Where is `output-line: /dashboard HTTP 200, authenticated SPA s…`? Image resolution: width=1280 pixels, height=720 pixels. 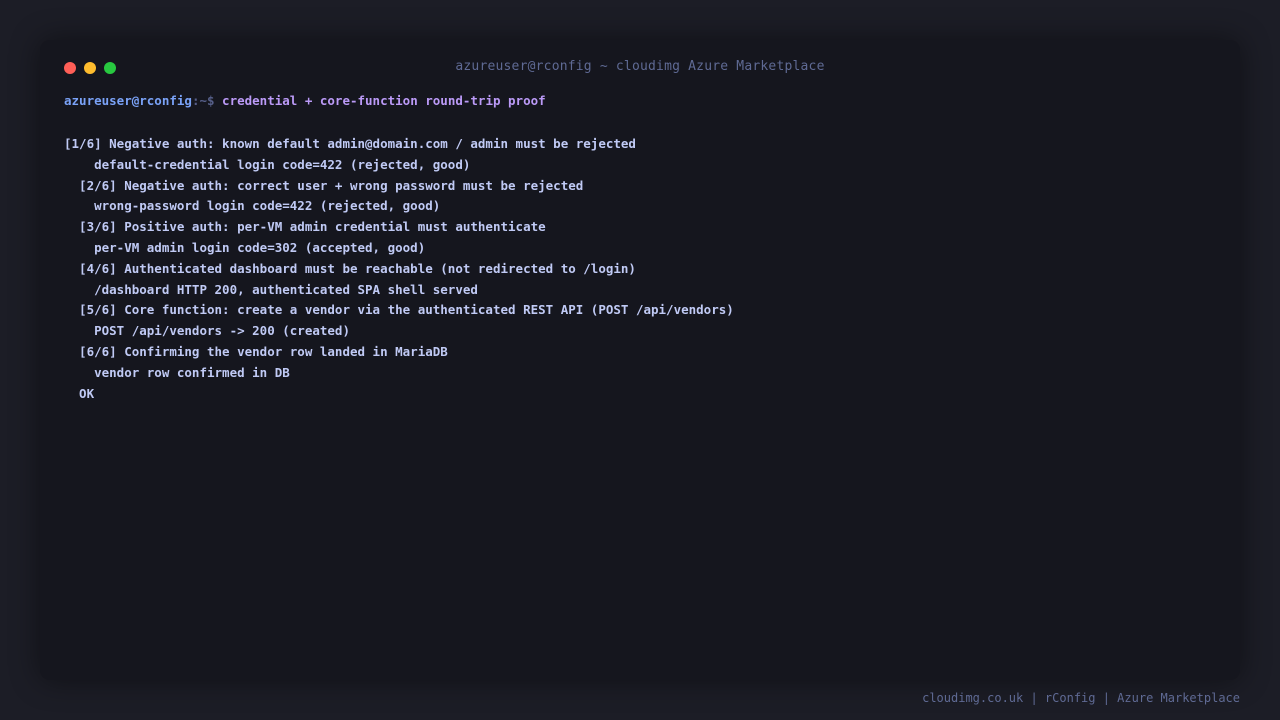
output-line: /dashboard HTTP 200, authenticated SPA s… is located at coordinates (271, 289).